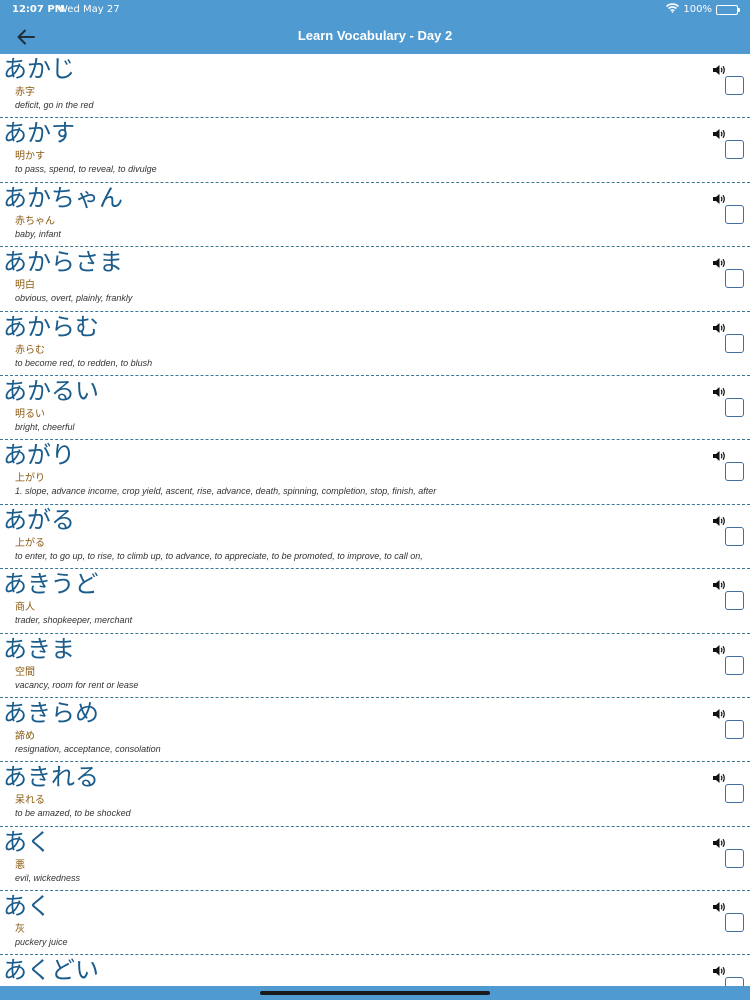 The image size is (750, 1000). What do you see at coordinates (35, 221) in the screenshot?
I see `word-kanji: 赤ちゃん` at bounding box center [35, 221].